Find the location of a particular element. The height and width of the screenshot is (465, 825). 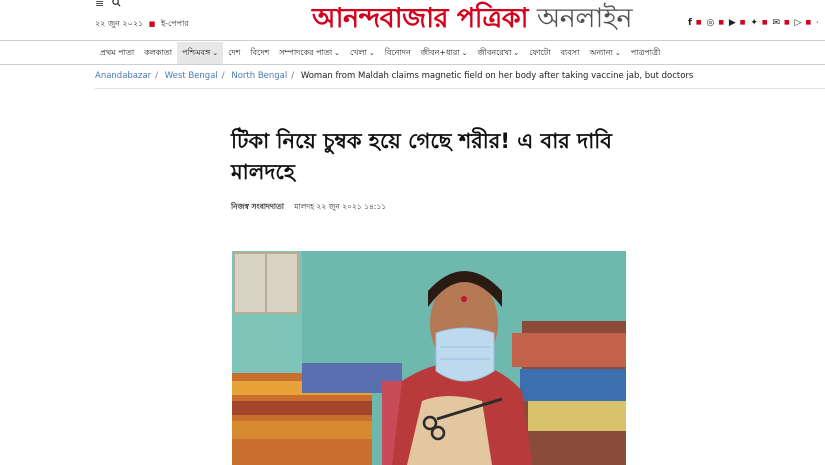

date-line: ২২ জুন ২০২১ ■ ই-পেপার is located at coordinates (142, 24).